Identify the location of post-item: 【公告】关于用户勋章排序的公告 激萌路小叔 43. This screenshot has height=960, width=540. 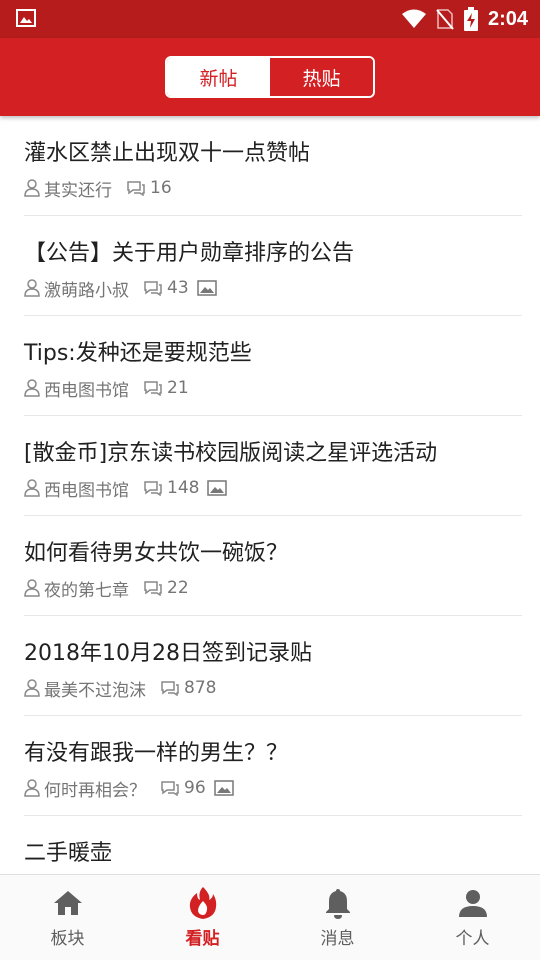
(273, 266).